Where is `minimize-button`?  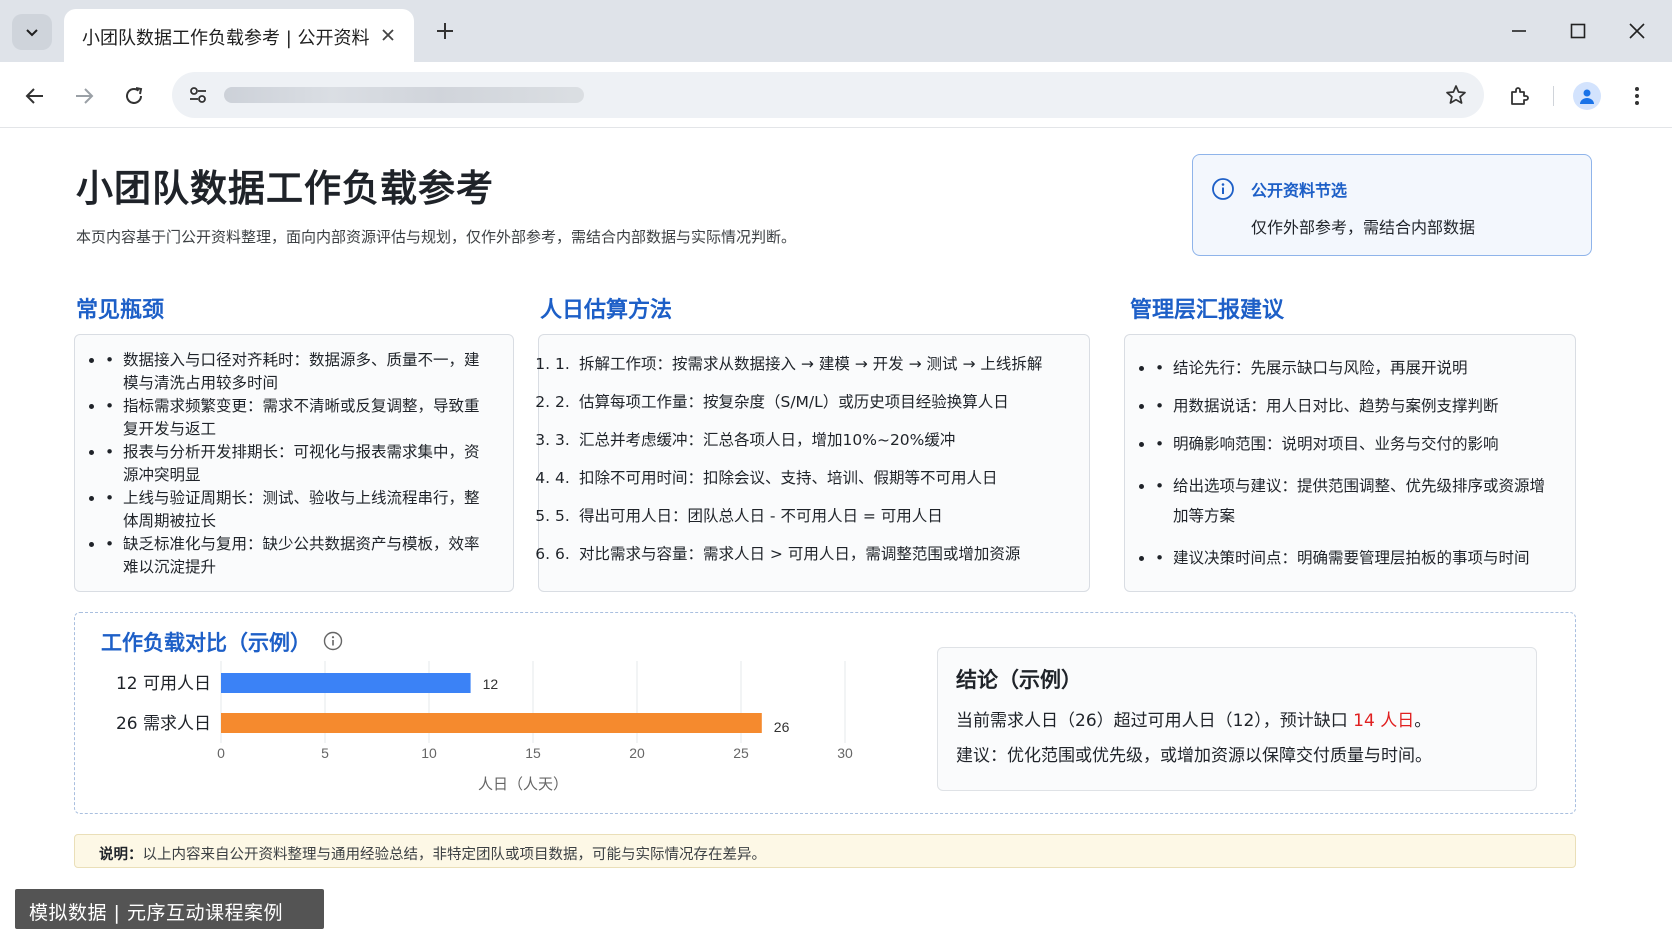 minimize-button is located at coordinates (1519, 31).